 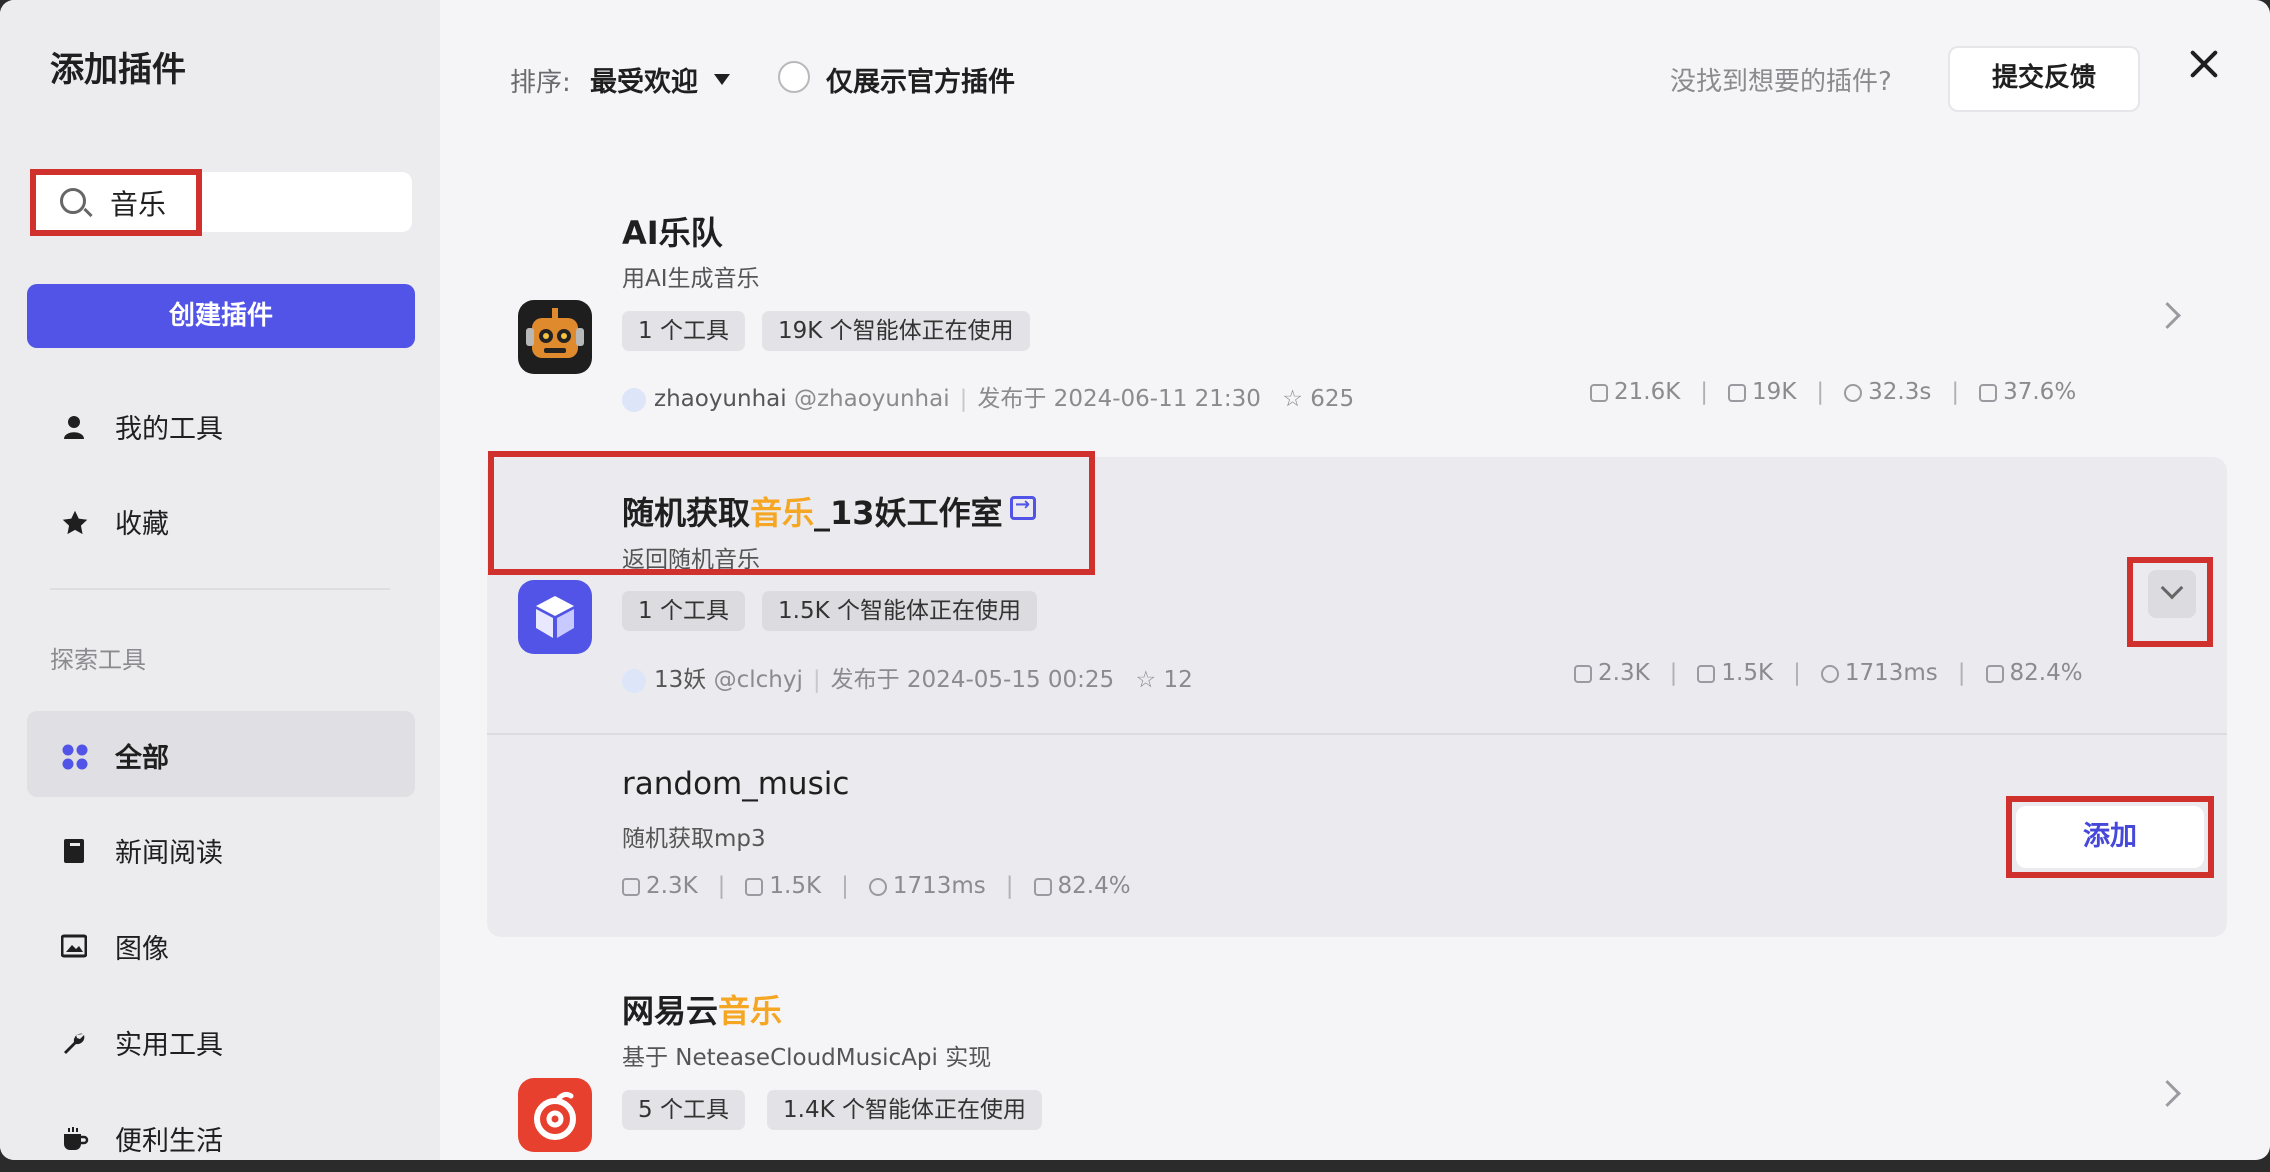 I want to click on caret-down-icon, so click(x=722, y=79).